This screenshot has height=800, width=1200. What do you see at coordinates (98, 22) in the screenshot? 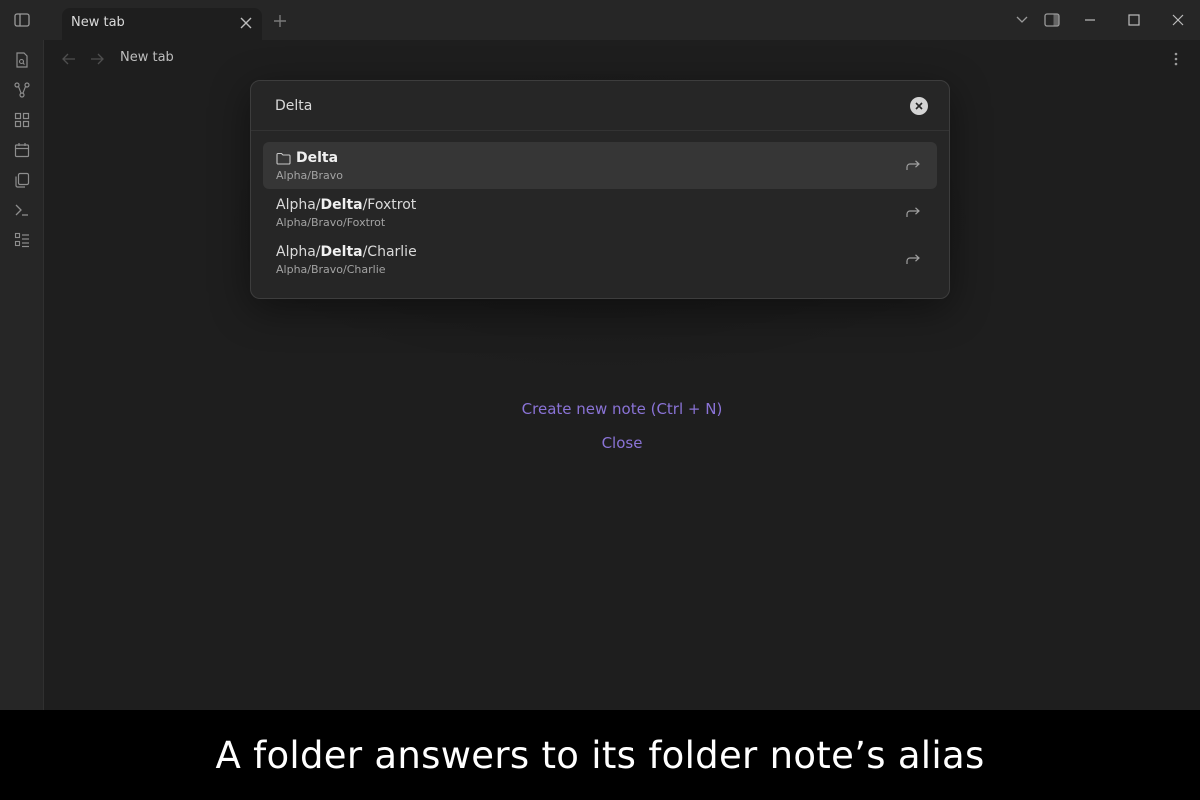
I see `tab-title: New tab` at bounding box center [98, 22].